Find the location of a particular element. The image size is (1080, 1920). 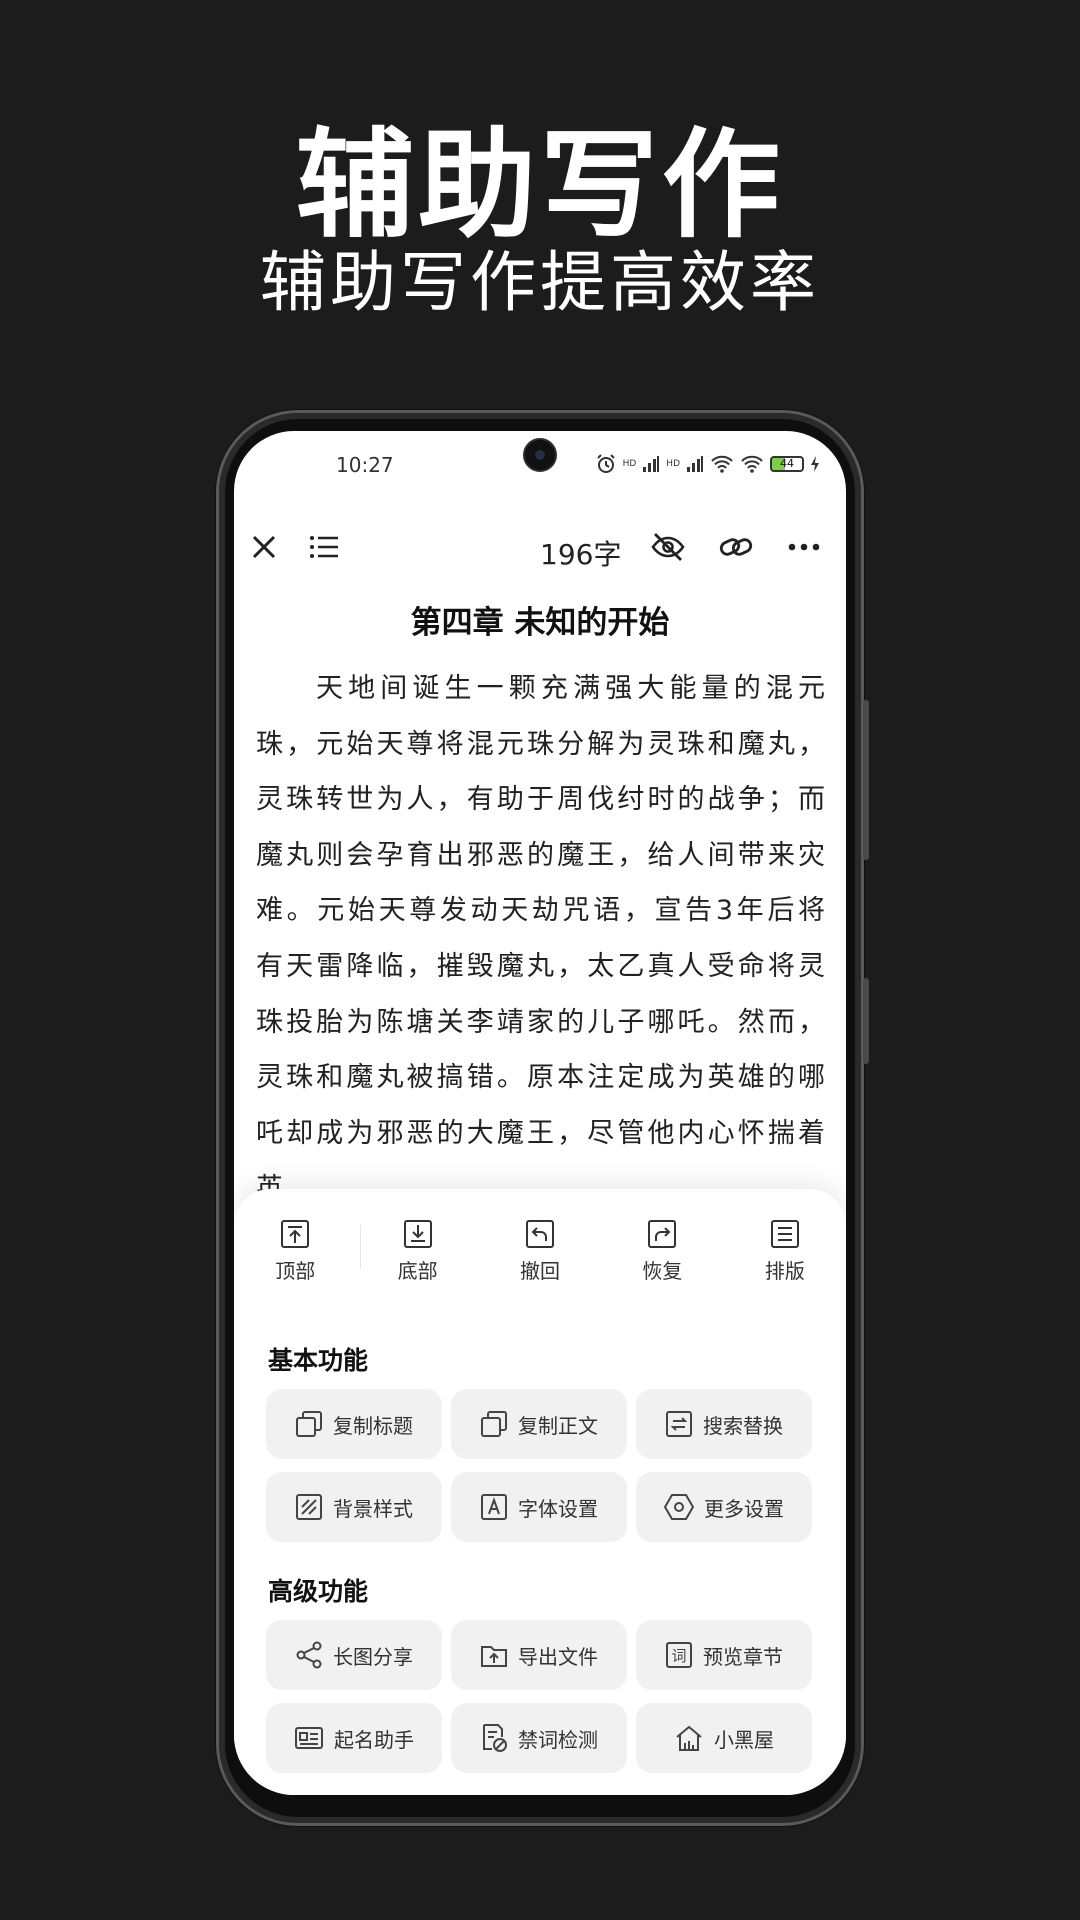

preview-icon: 词 is located at coordinates (679, 1655).